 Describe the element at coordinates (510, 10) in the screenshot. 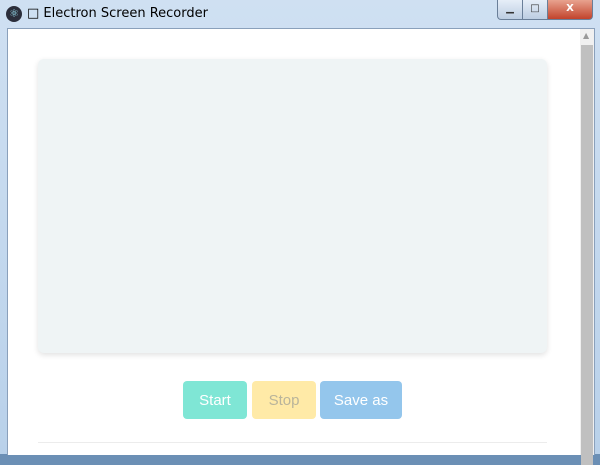

I see `minimize-button: ▁` at that location.